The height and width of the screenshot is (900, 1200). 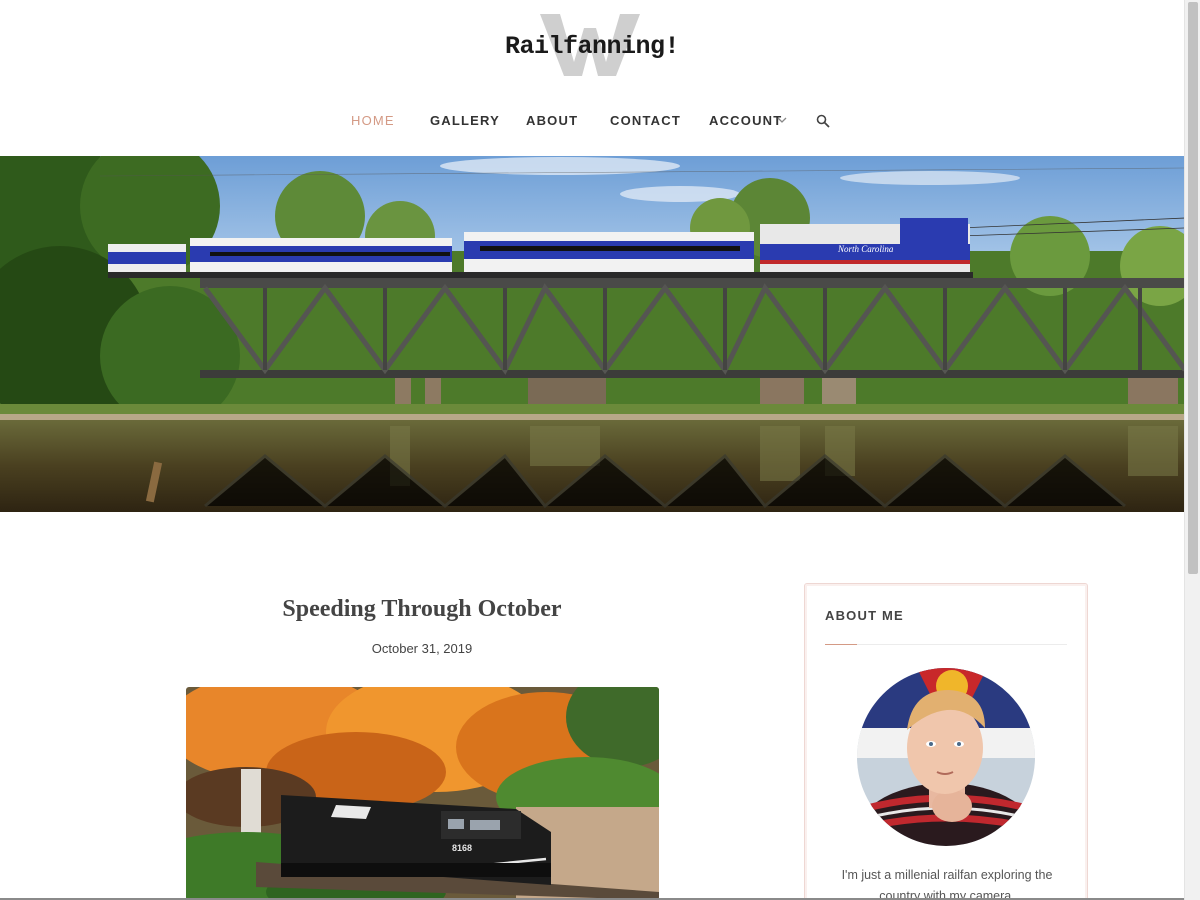 I want to click on main-nav: HOME GALLERY ABOUT CONTACT ACCOUNT, so click(x=592, y=124).